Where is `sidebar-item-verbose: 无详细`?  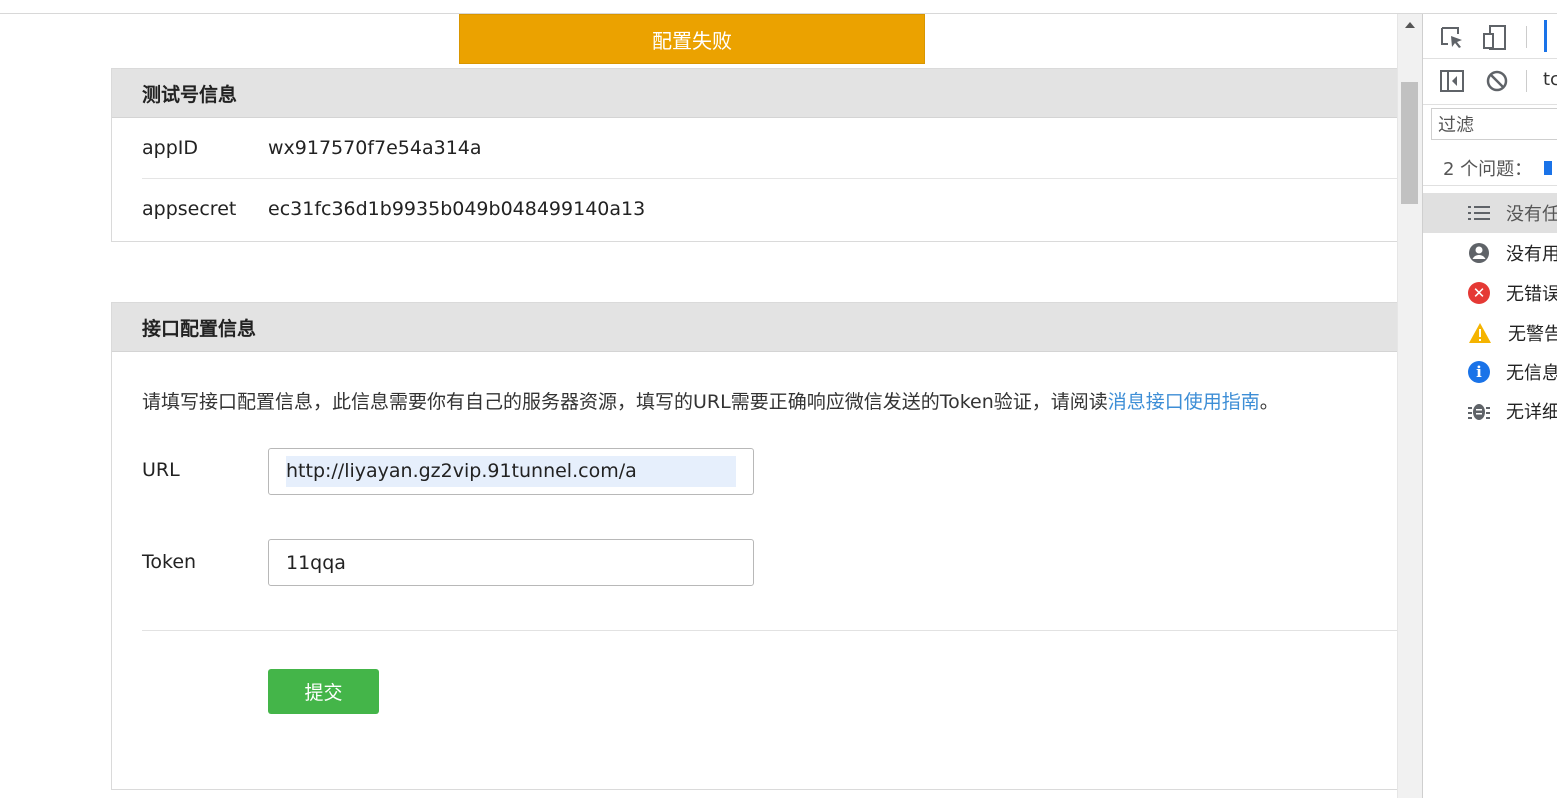
sidebar-item-verbose: 无详细 is located at coordinates (1490, 411).